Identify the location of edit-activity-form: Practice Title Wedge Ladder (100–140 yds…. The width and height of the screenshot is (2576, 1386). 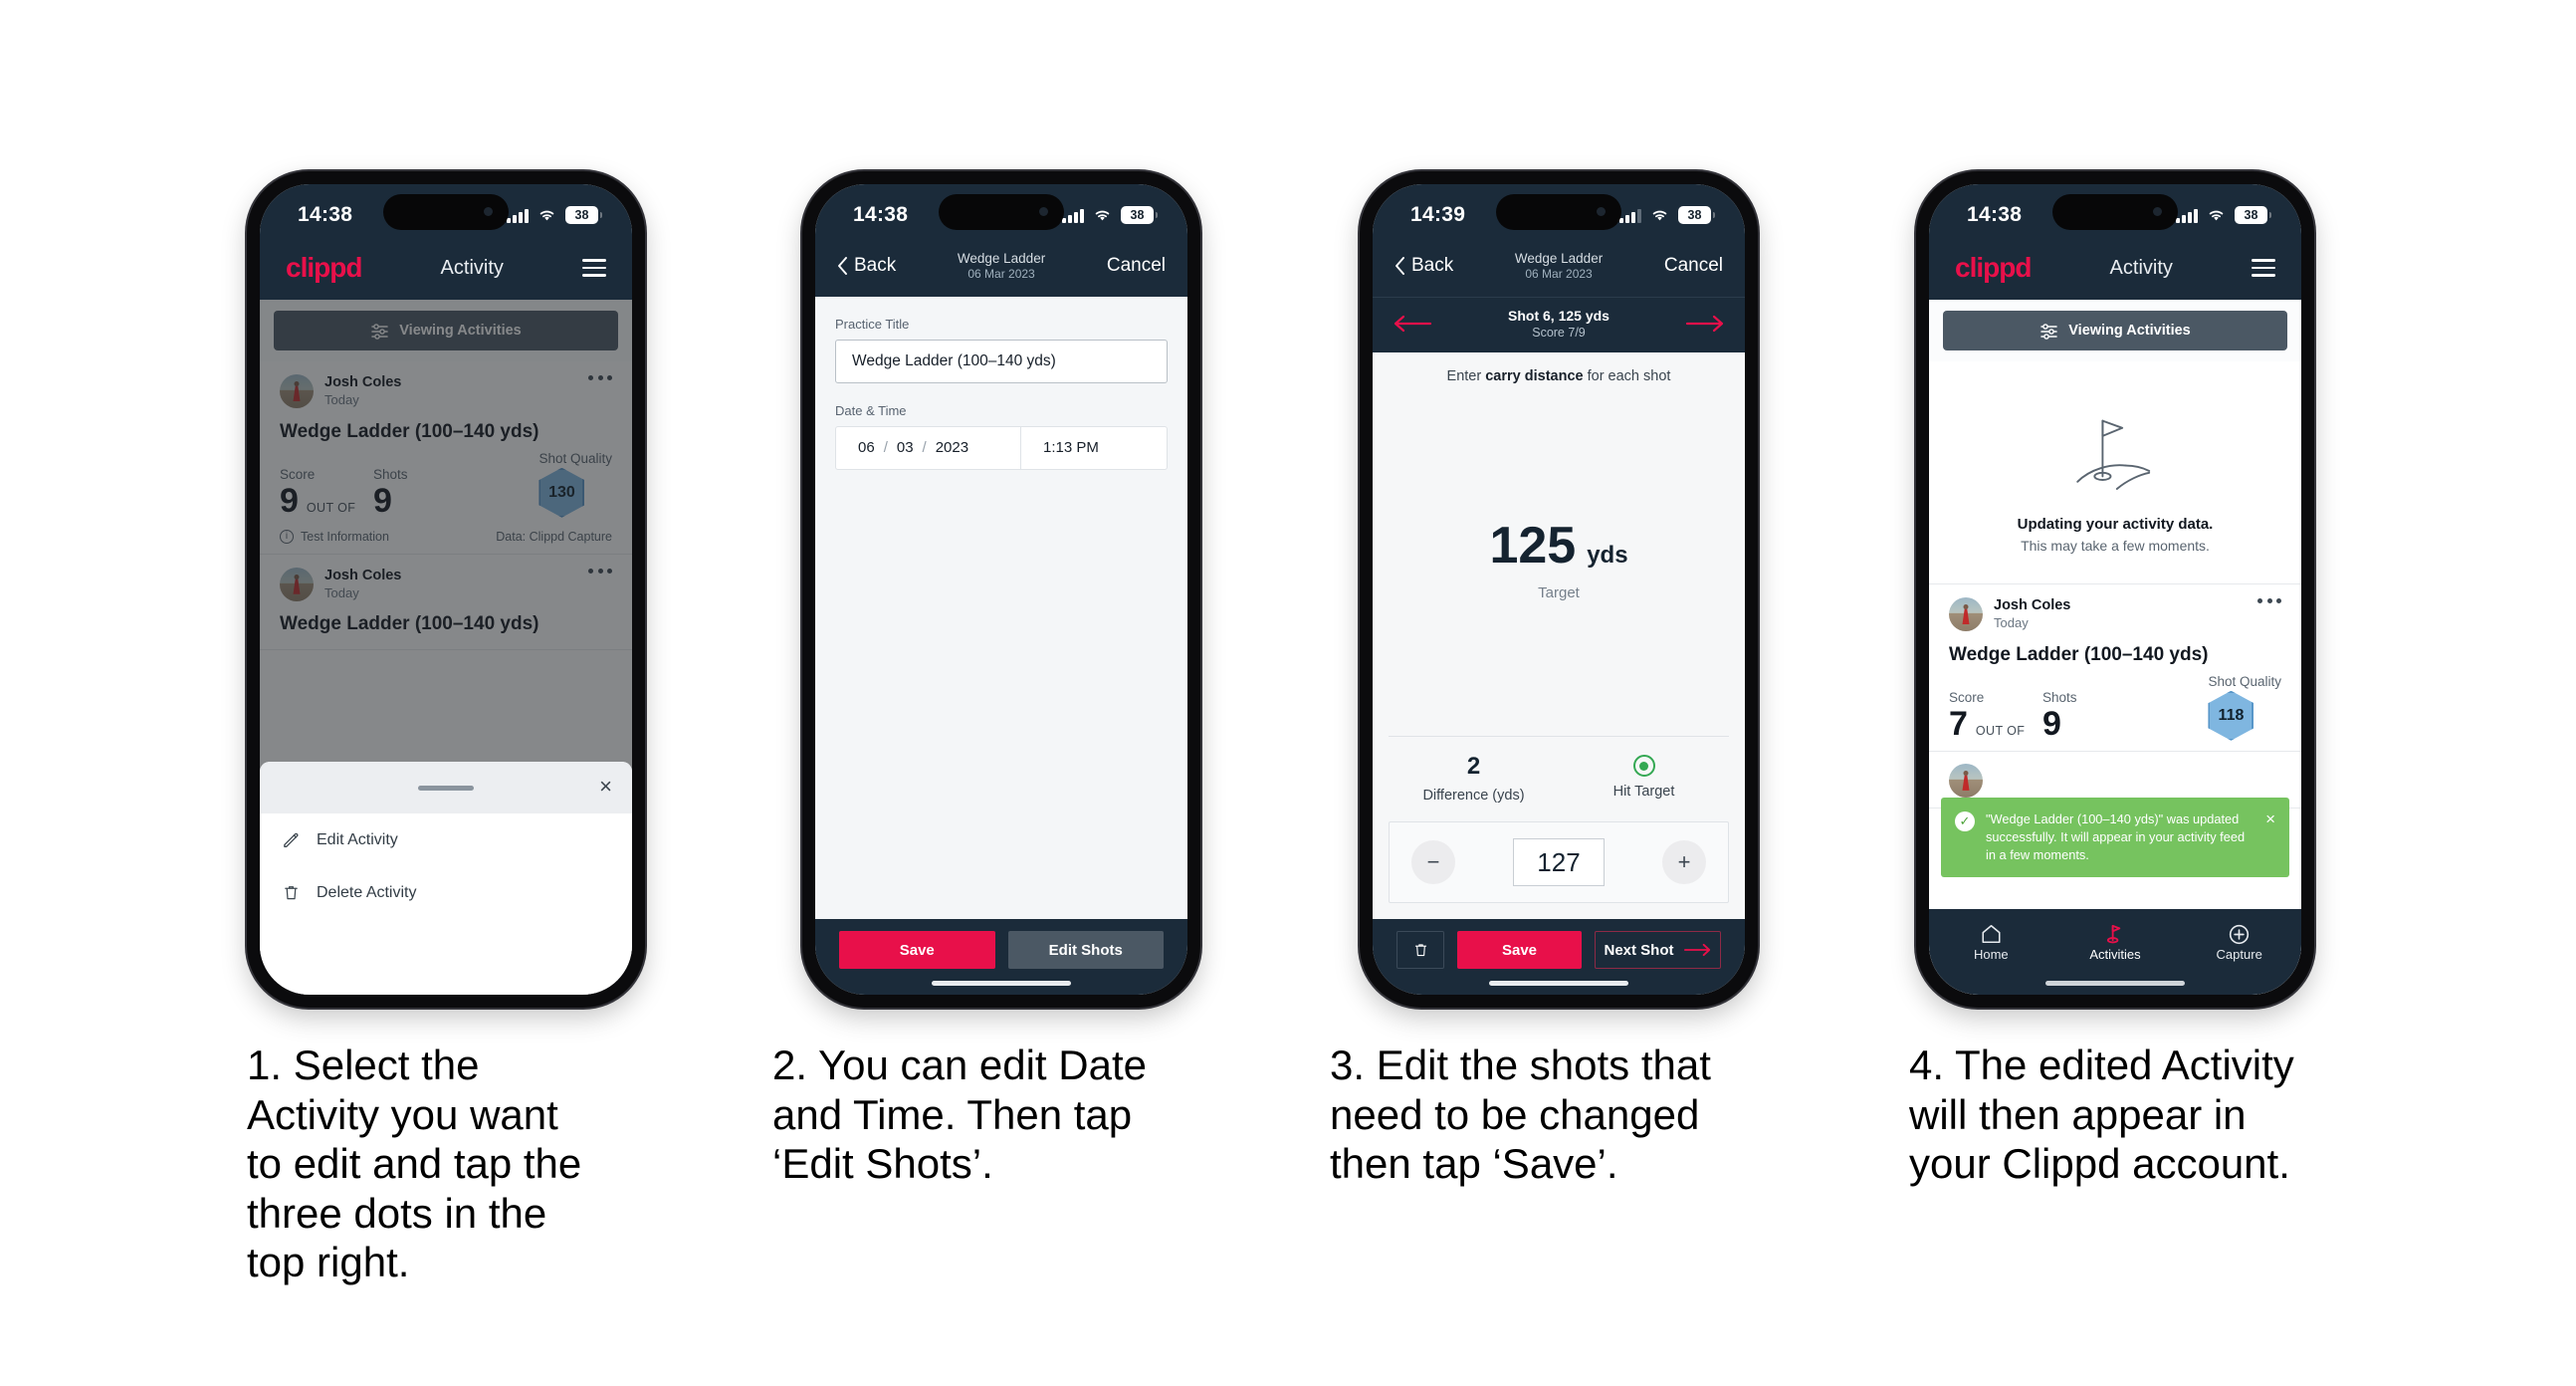
(1001, 607).